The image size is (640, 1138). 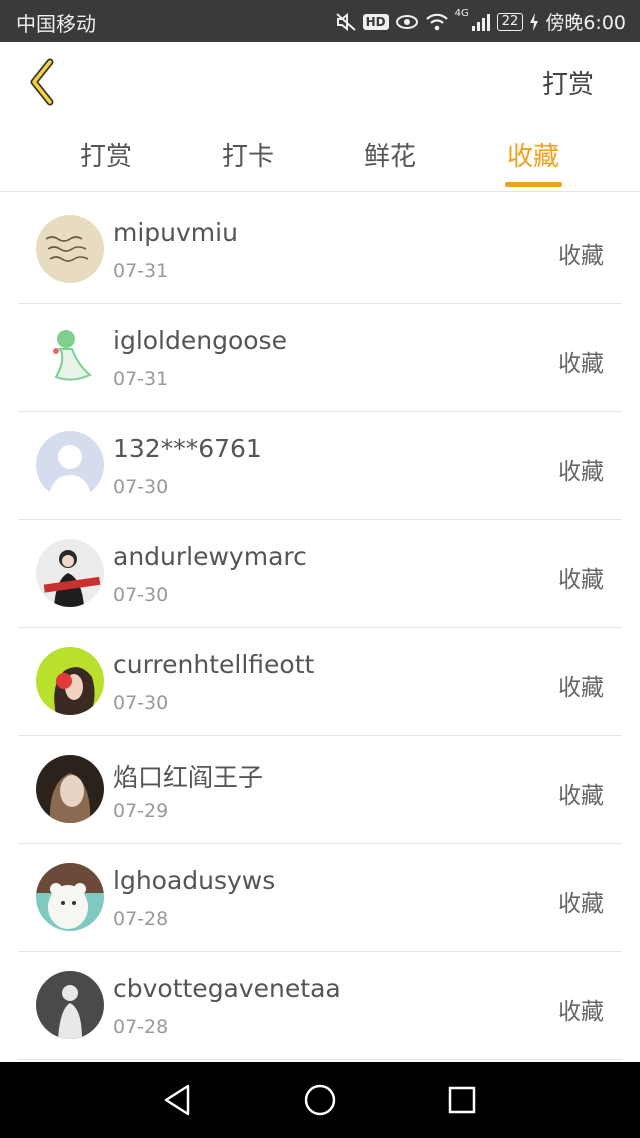 What do you see at coordinates (510, 21) in the screenshot?
I see `battery-level: 22` at bounding box center [510, 21].